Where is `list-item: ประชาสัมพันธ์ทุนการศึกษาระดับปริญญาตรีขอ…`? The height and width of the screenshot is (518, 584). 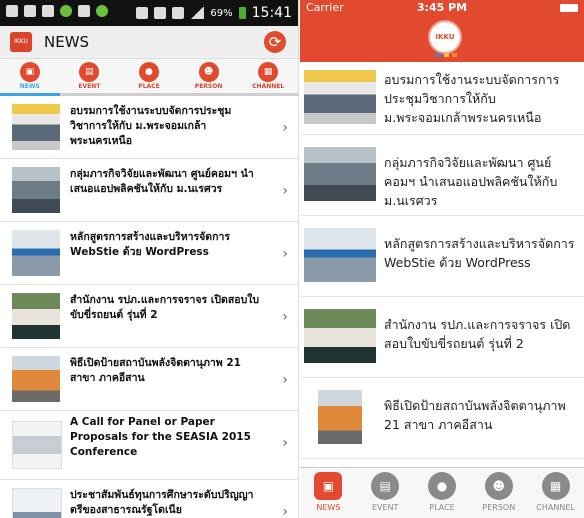
list-item: ประชาสัมพันธ์ทุนการศึกษาระดับปริญญาตรีขอ… is located at coordinates (149, 499).